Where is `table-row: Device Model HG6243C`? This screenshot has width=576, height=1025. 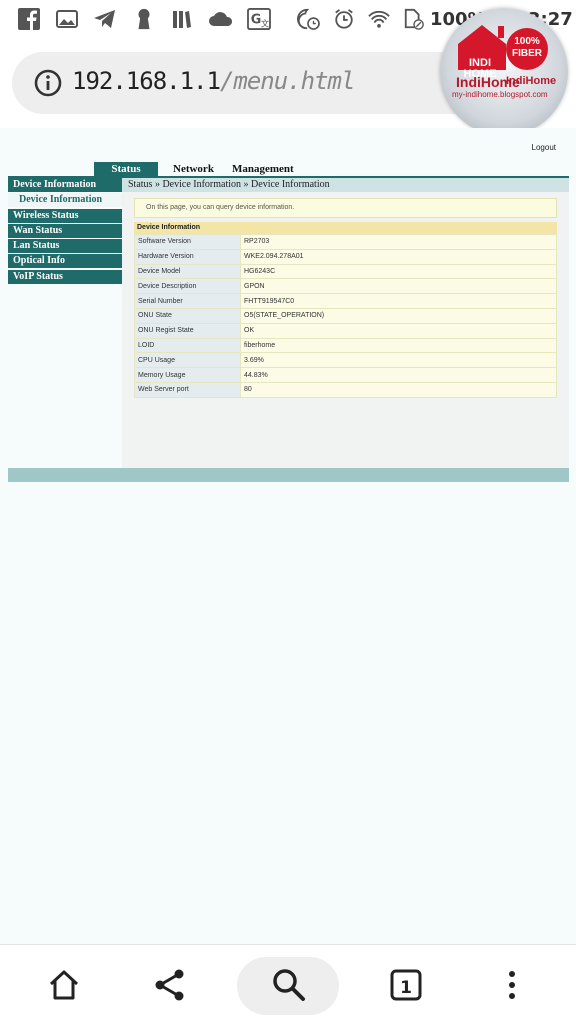
table-row: Device Model HG6243C is located at coordinates (345, 271).